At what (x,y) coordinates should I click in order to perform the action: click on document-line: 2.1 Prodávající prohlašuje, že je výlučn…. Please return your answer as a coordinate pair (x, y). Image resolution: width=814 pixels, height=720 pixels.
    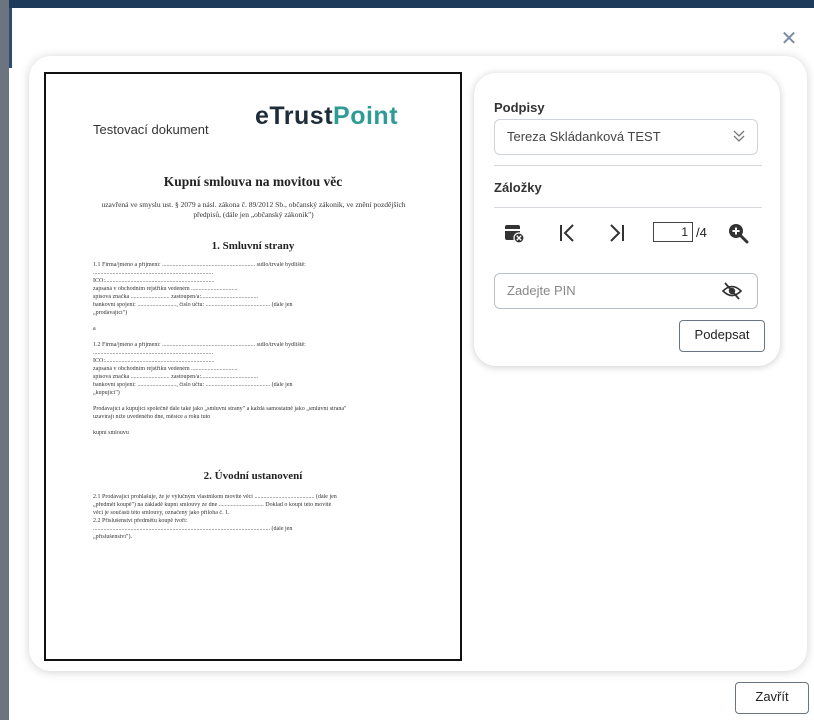
    Looking at the image, I should click on (215, 497).